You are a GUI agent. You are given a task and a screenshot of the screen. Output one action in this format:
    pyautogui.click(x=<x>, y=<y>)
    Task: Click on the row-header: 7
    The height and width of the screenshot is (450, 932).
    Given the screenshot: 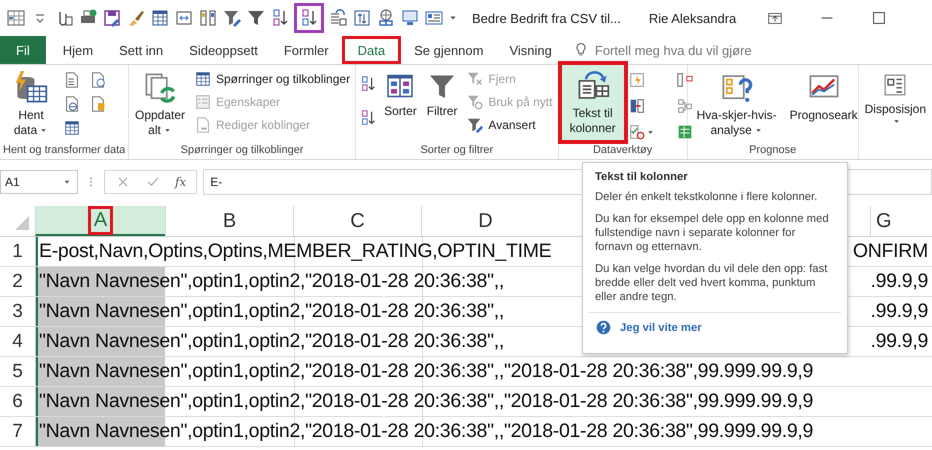 What is the action you would take?
    pyautogui.click(x=18, y=431)
    